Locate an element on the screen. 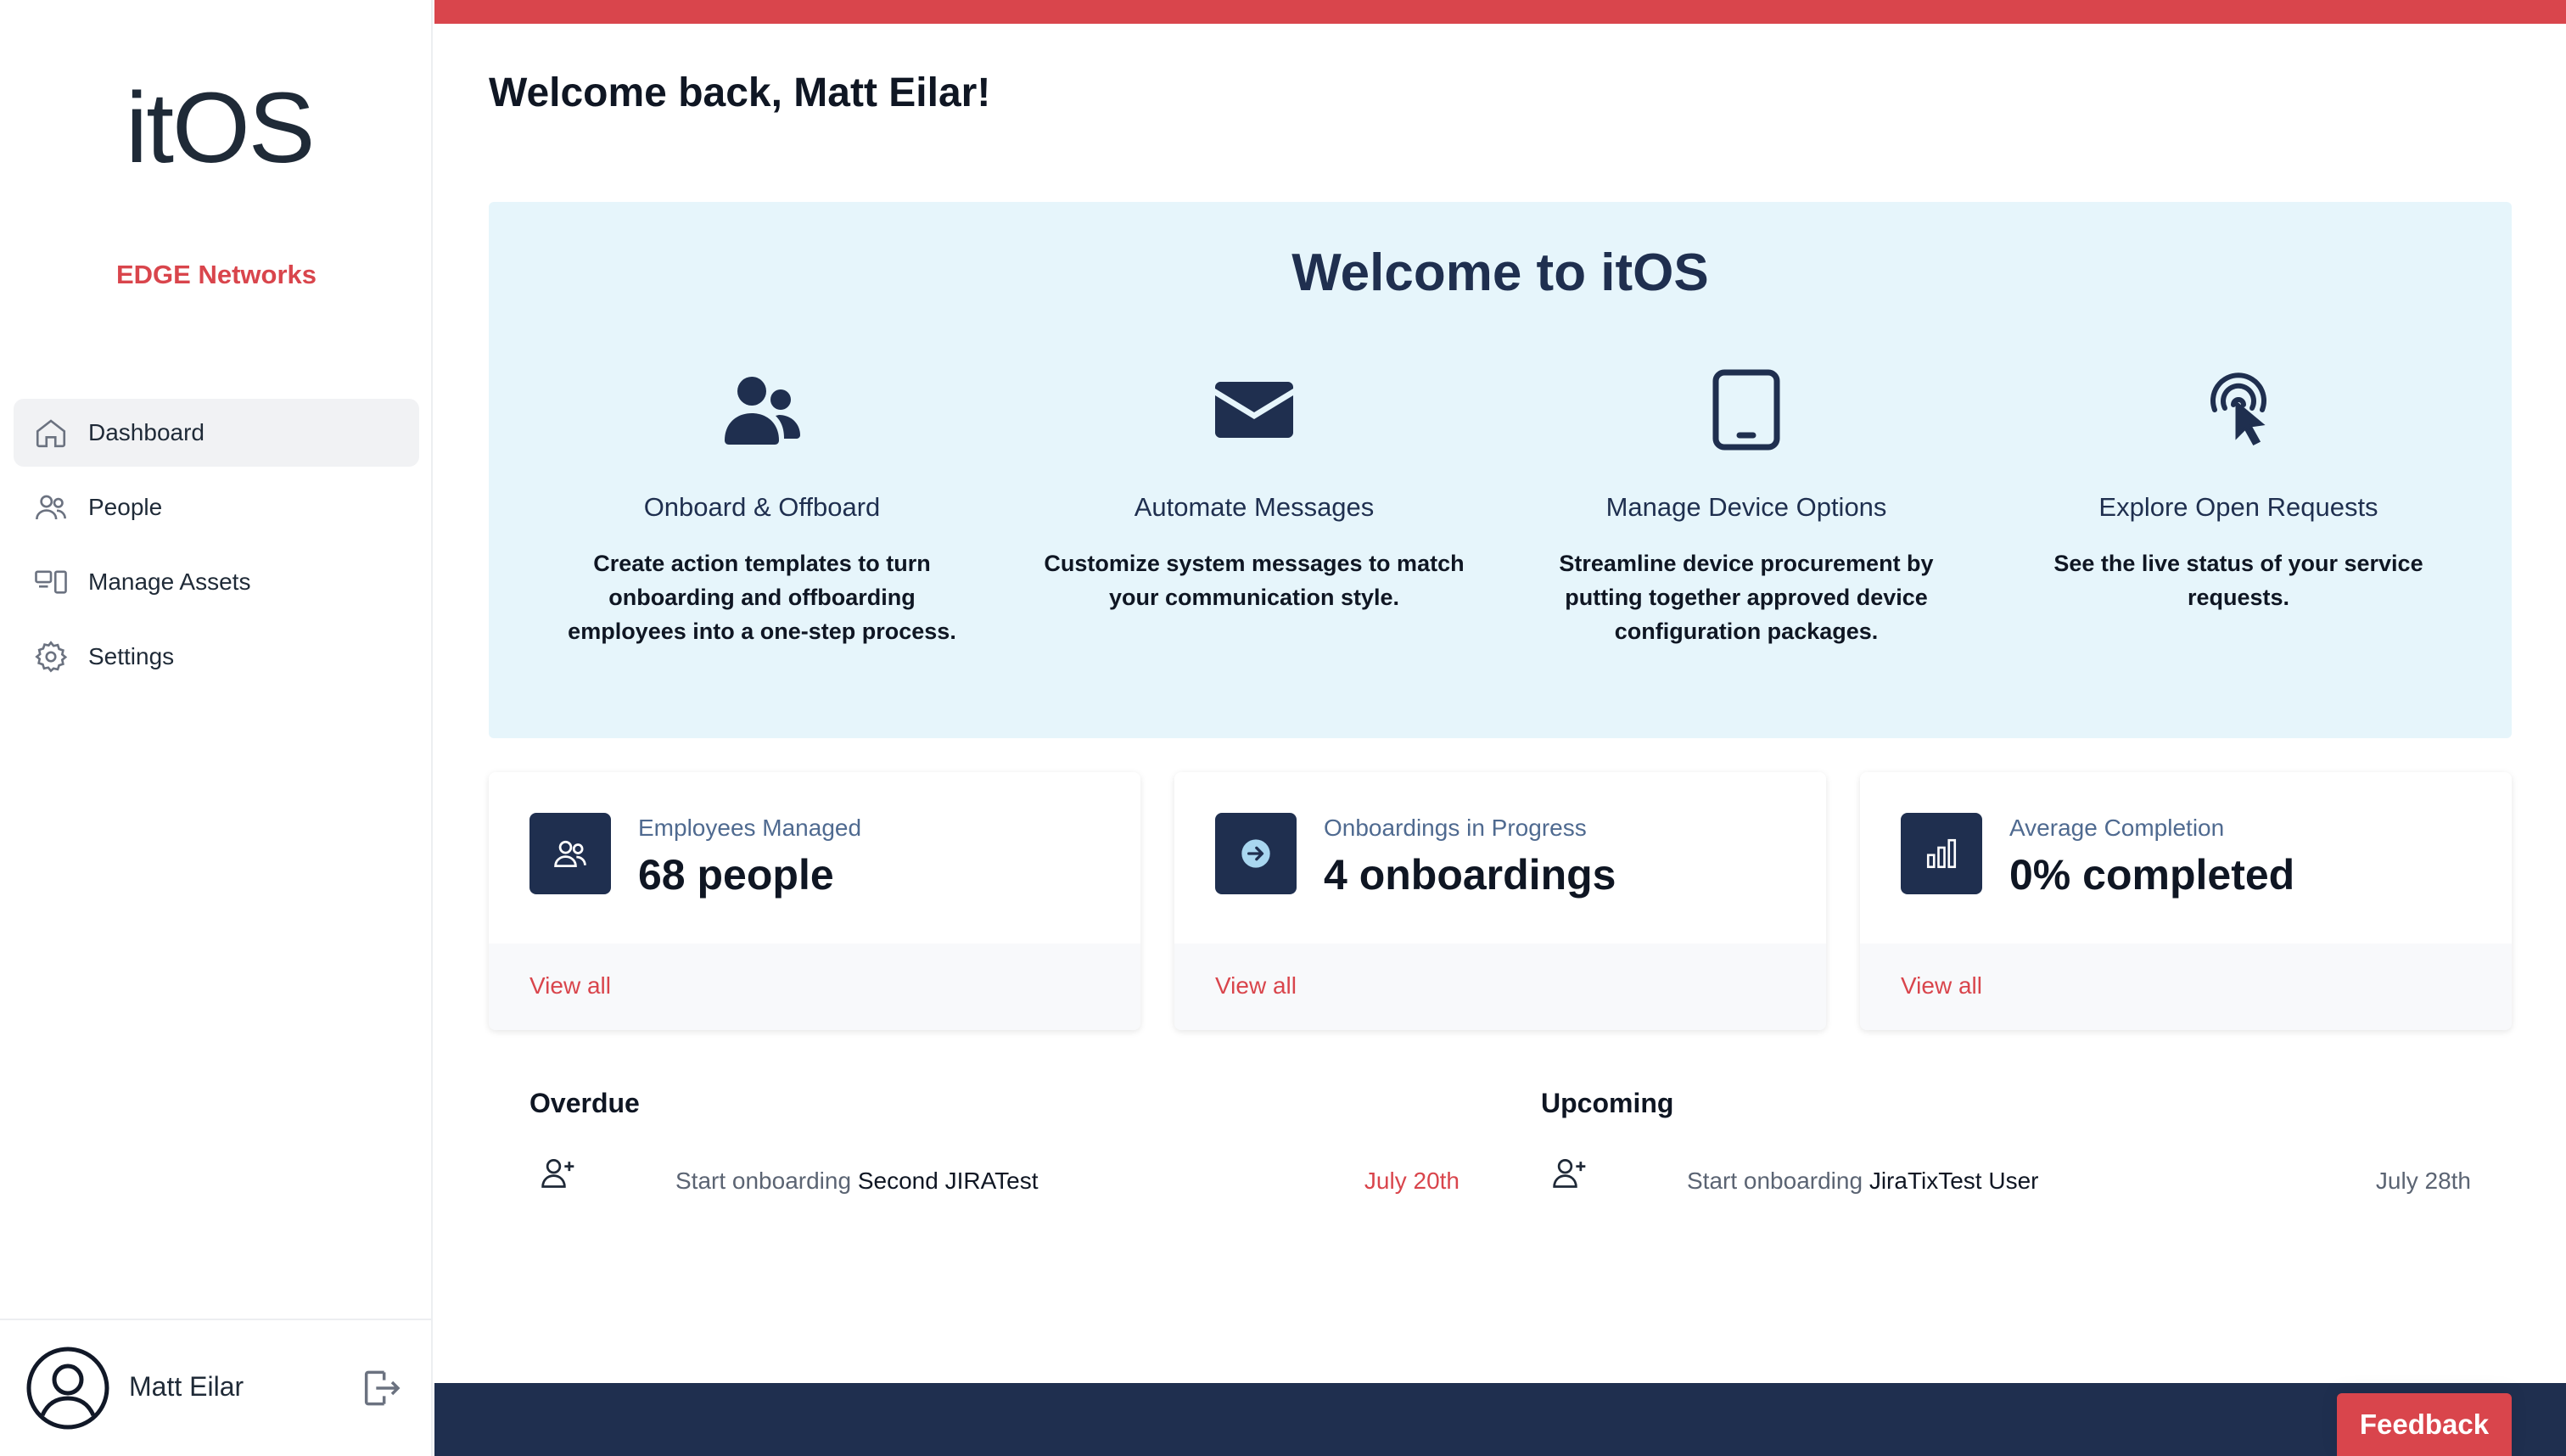 The image size is (2566, 1456). page-title: Welcome back, Matt Eilar! is located at coordinates (740, 92).